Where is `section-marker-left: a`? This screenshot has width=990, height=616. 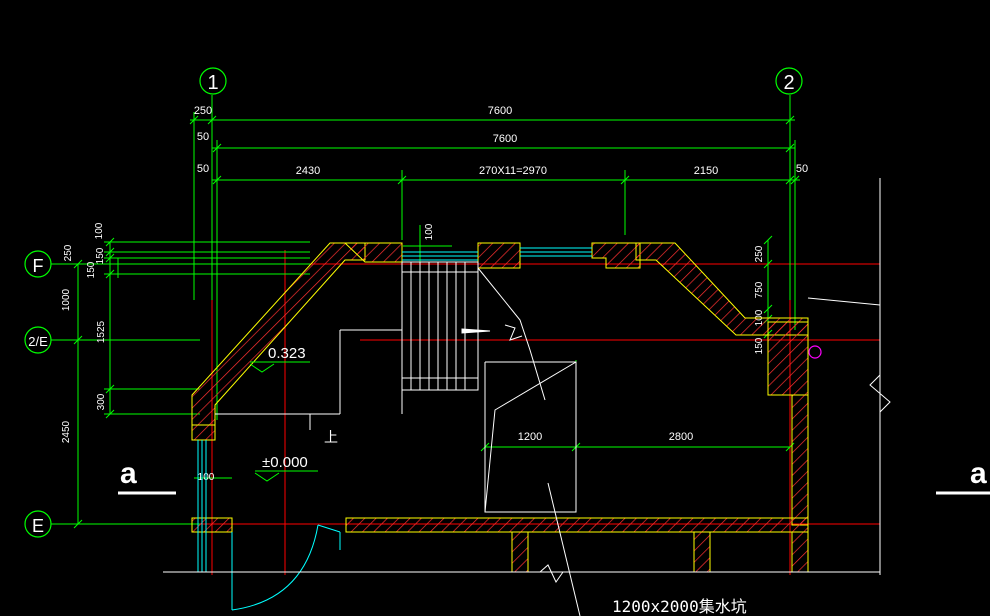
section-marker-left: a is located at coordinates (147, 476).